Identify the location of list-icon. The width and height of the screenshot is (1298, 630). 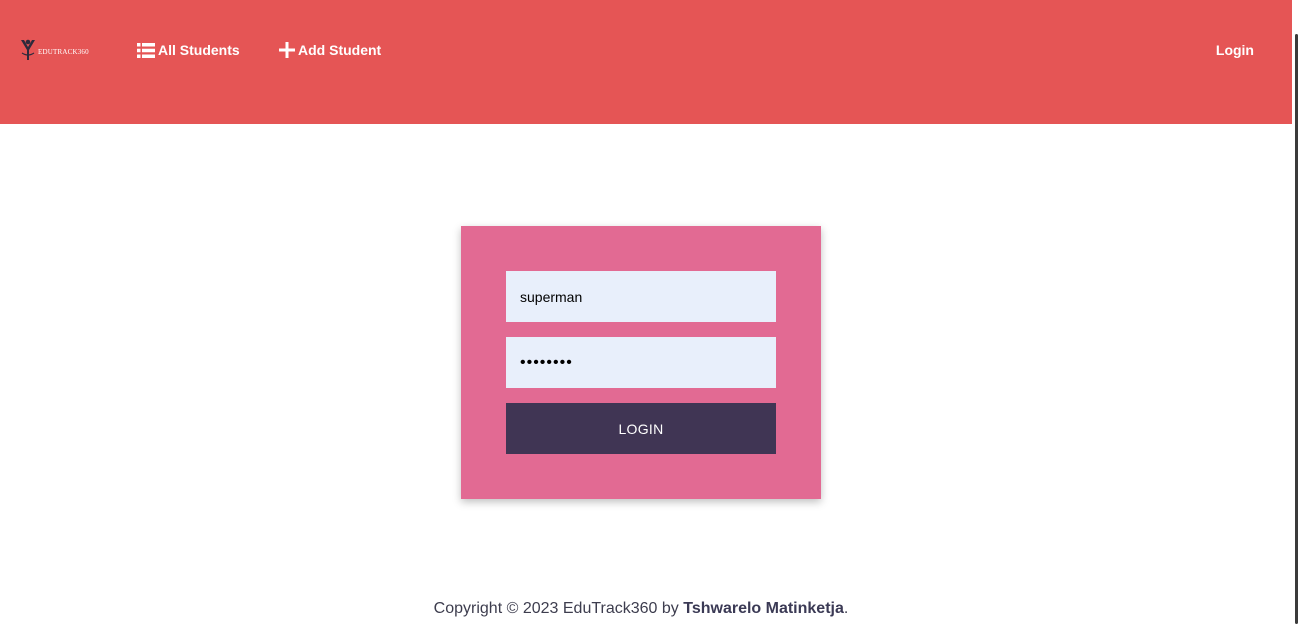
(146, 50).